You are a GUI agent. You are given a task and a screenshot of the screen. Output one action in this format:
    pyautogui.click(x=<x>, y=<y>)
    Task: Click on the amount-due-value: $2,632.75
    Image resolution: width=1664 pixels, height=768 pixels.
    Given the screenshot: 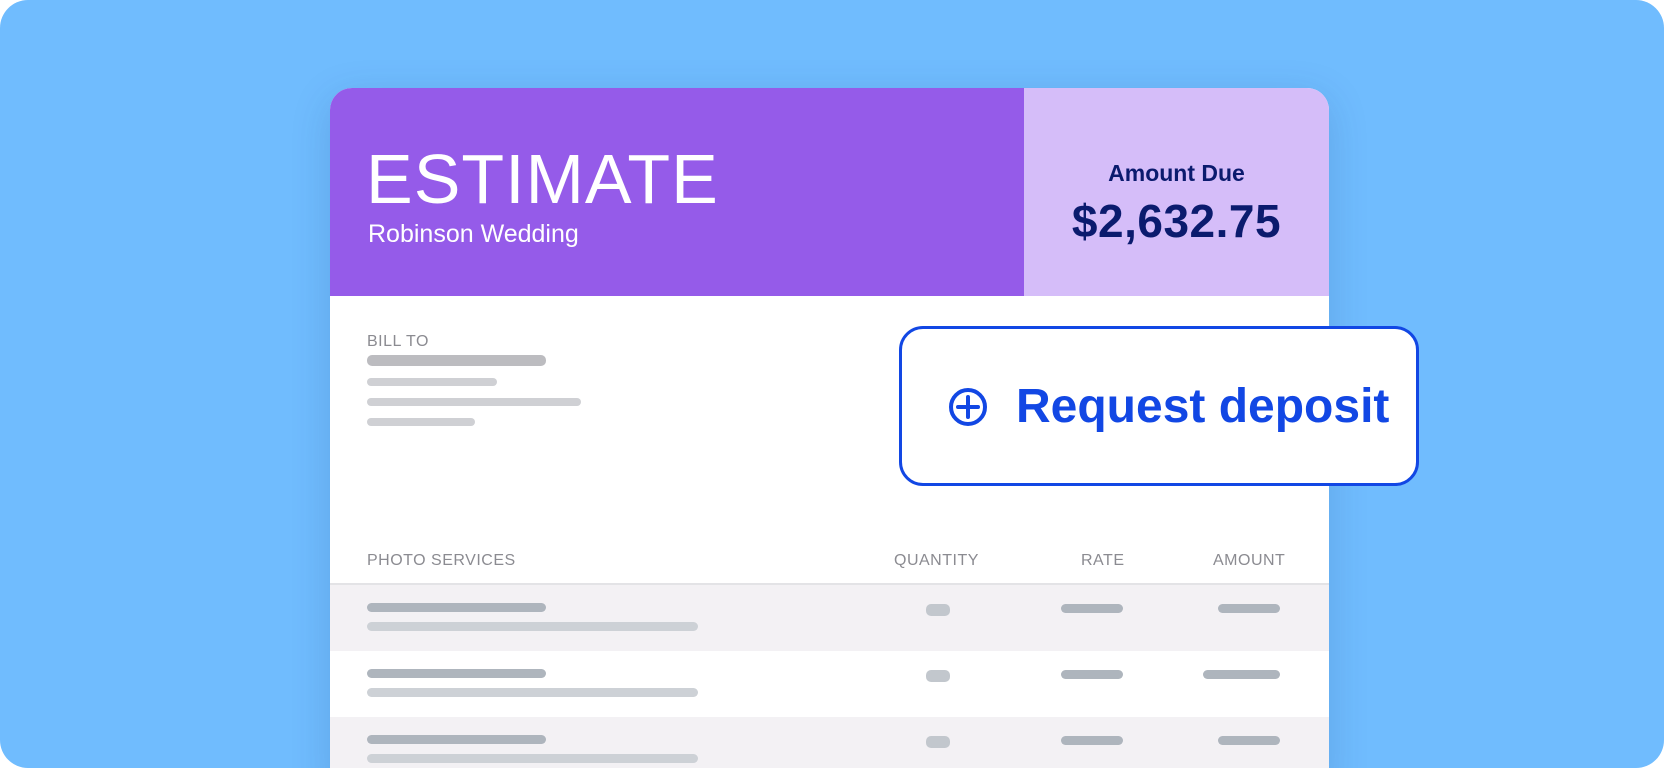 What is the action you would take?
    pyautogui.click(x=1176, y=221)
    